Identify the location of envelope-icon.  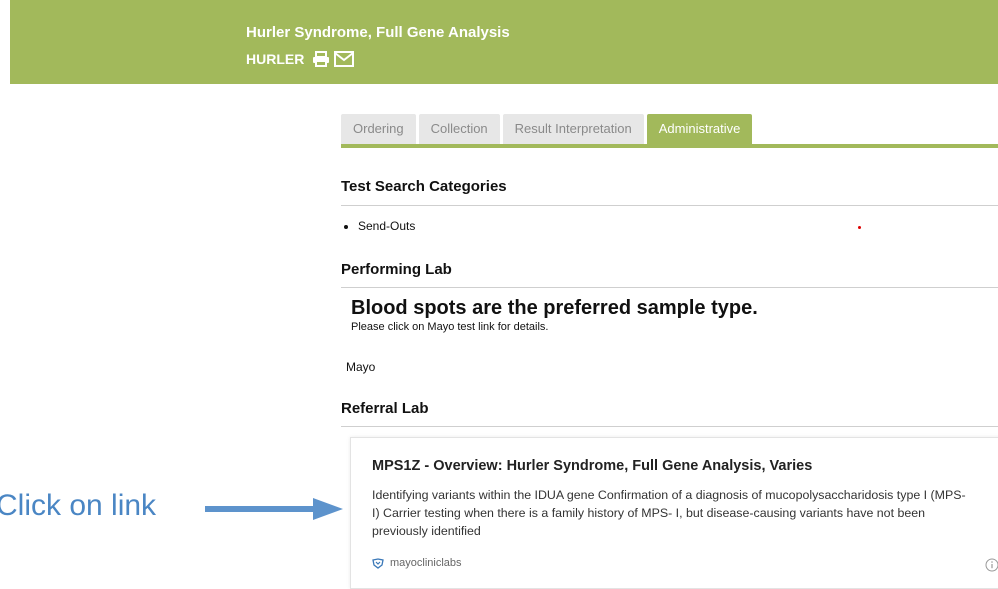
(344, 59).